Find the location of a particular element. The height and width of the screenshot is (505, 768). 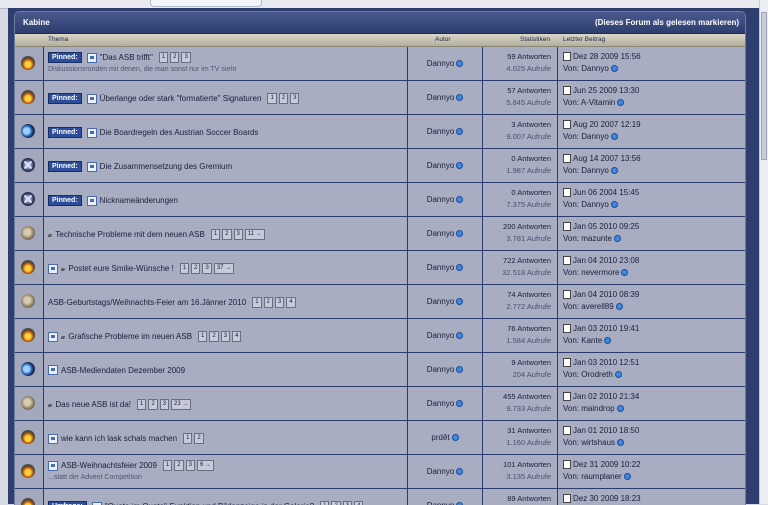

last-post-date: Jan 03 2010 19:41 is located at coordinates (606, 328).